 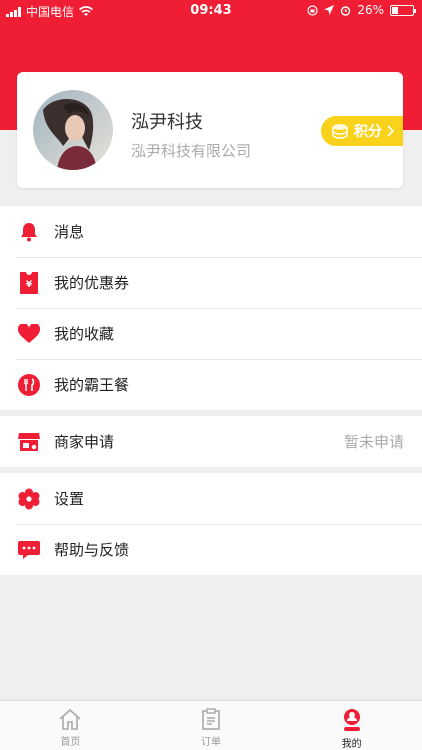 I want to click on menu-item-help-feedback: 帮助与反馈, so click(x=211, y=549).